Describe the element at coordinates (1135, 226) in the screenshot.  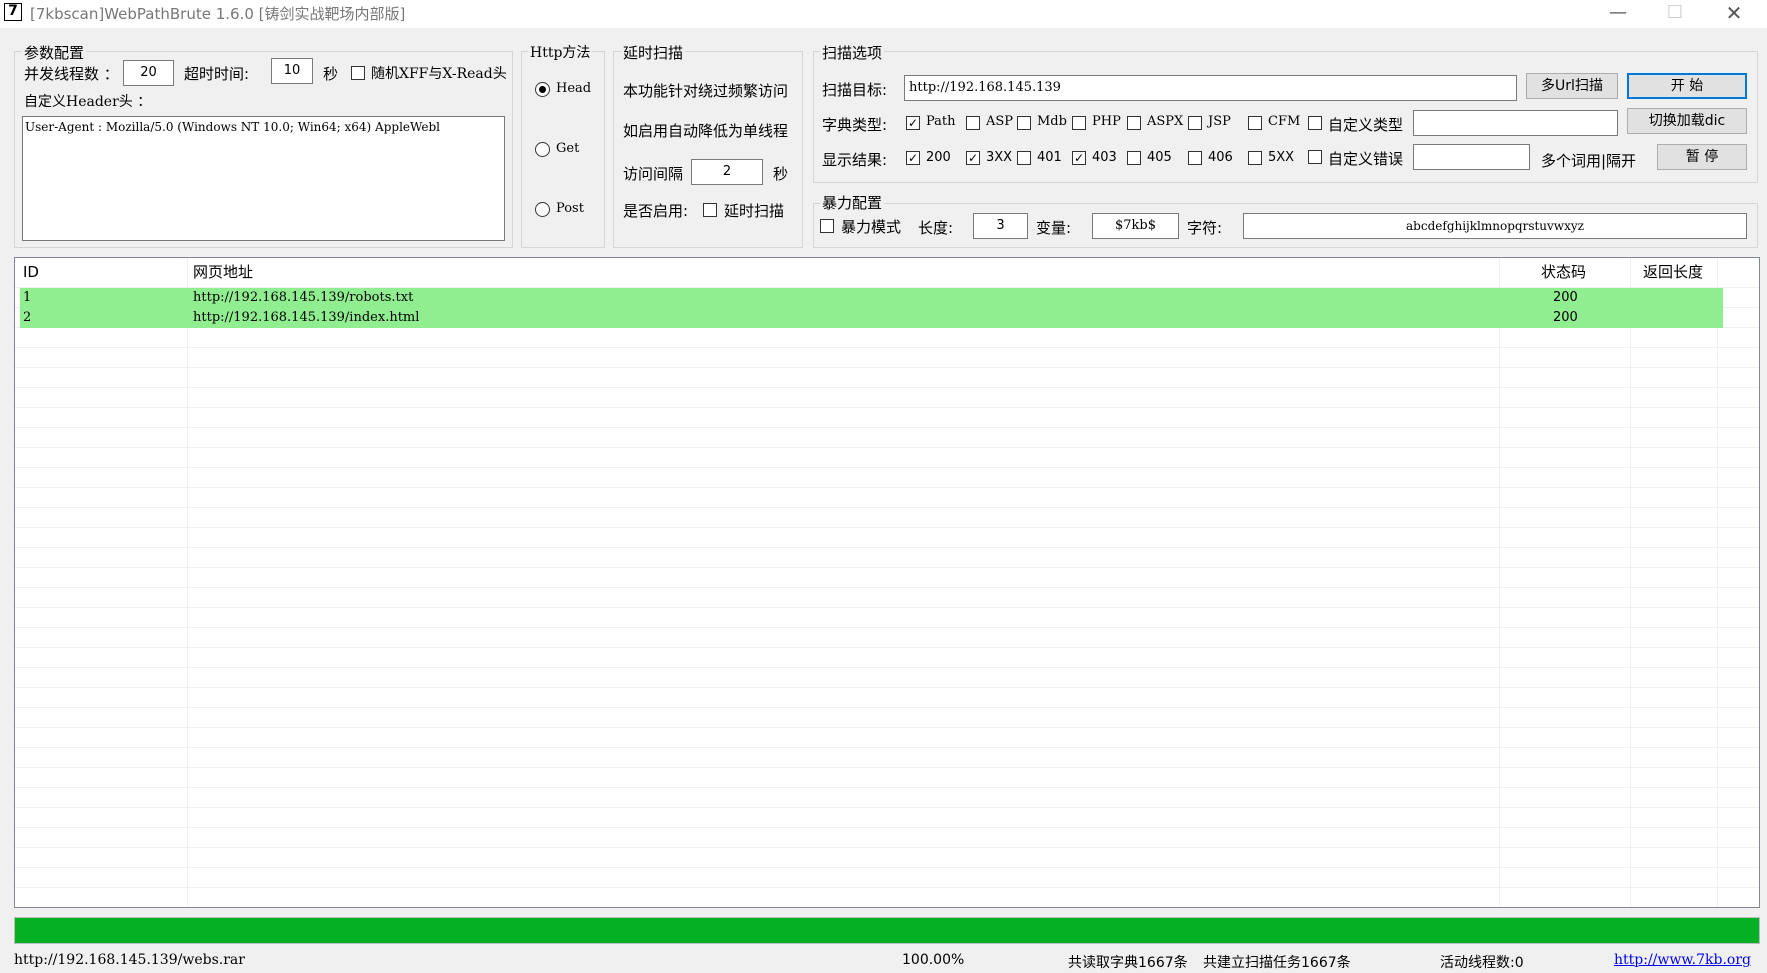
I see `variable-input: $7kb$` at that location.